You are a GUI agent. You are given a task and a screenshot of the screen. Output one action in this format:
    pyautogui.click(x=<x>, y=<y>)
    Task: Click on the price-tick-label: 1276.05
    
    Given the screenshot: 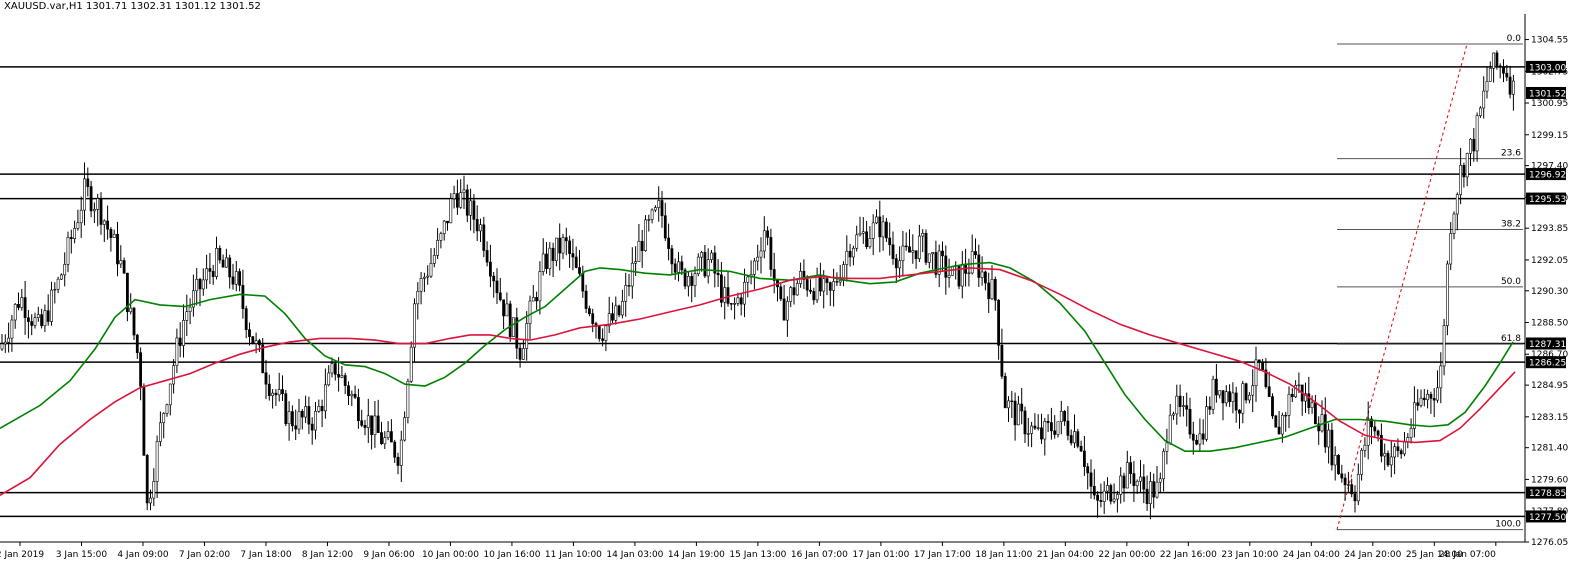 What is the action you would take?
    pyautogui.click(x=1549, y=543)
    